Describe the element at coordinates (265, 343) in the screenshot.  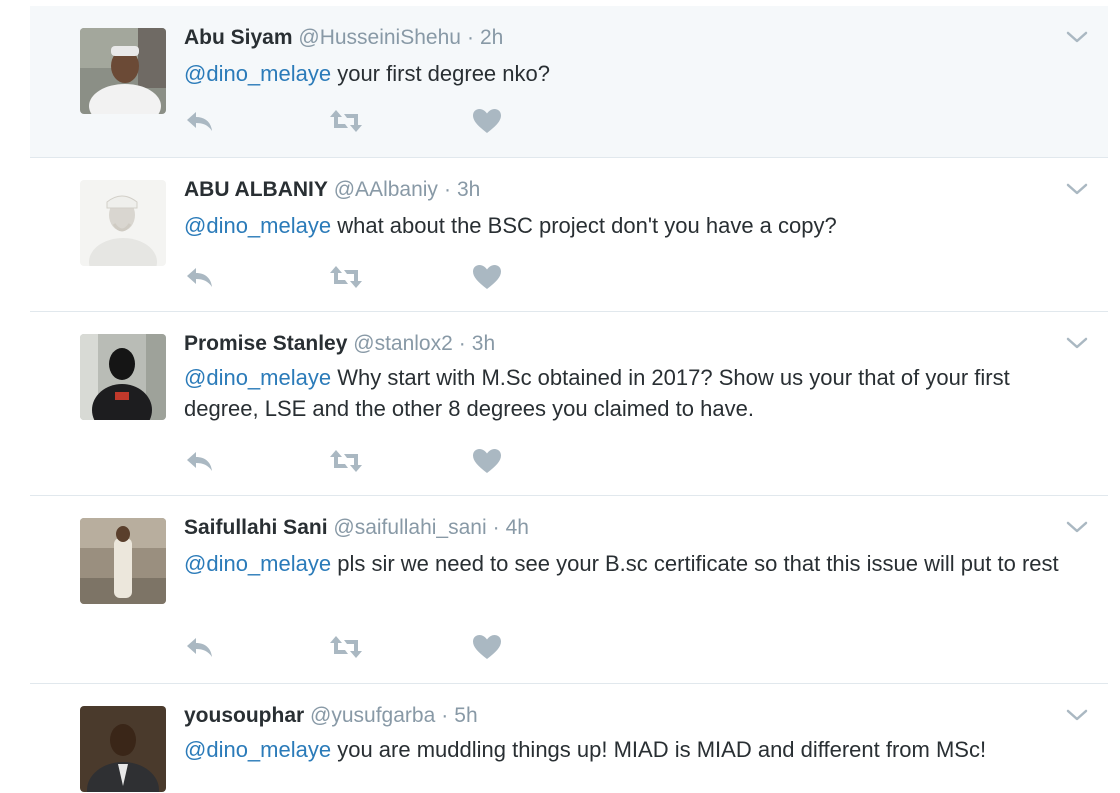
I see `user-fullname: Promise Stanley` at that location.